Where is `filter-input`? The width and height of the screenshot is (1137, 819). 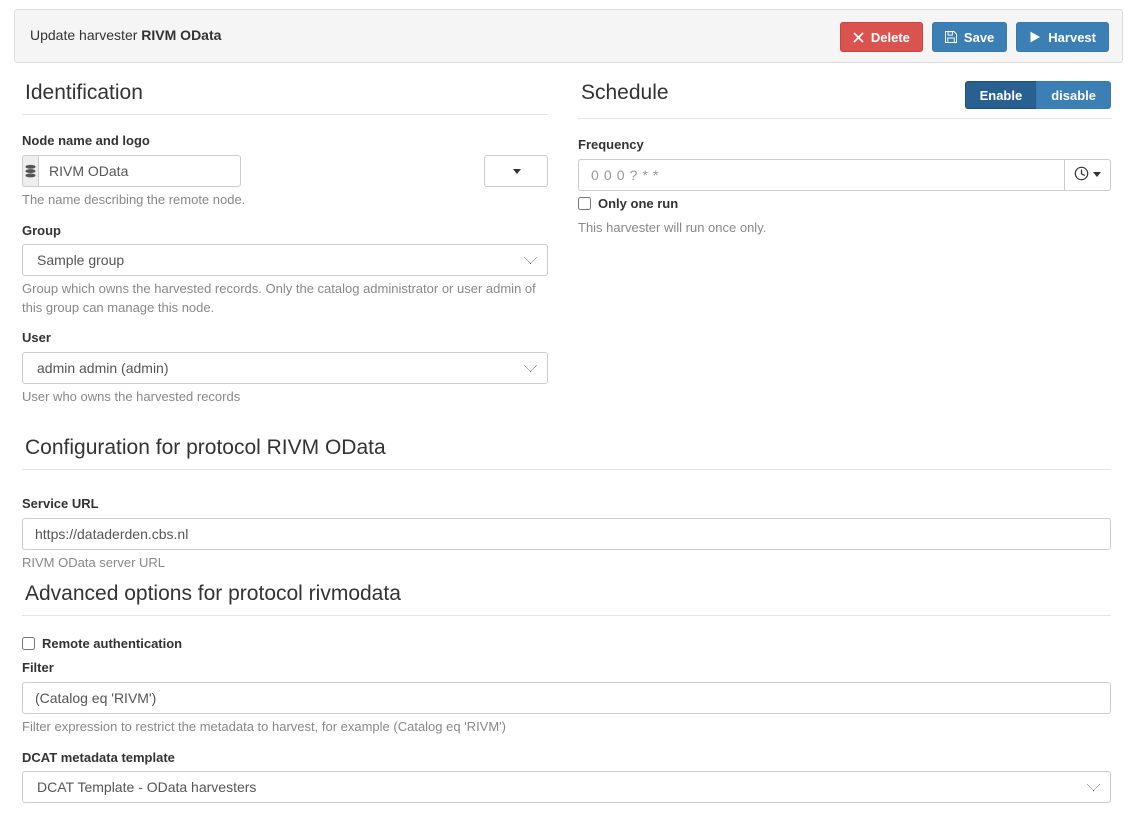 filter-input is located at coordinates (566, 698).